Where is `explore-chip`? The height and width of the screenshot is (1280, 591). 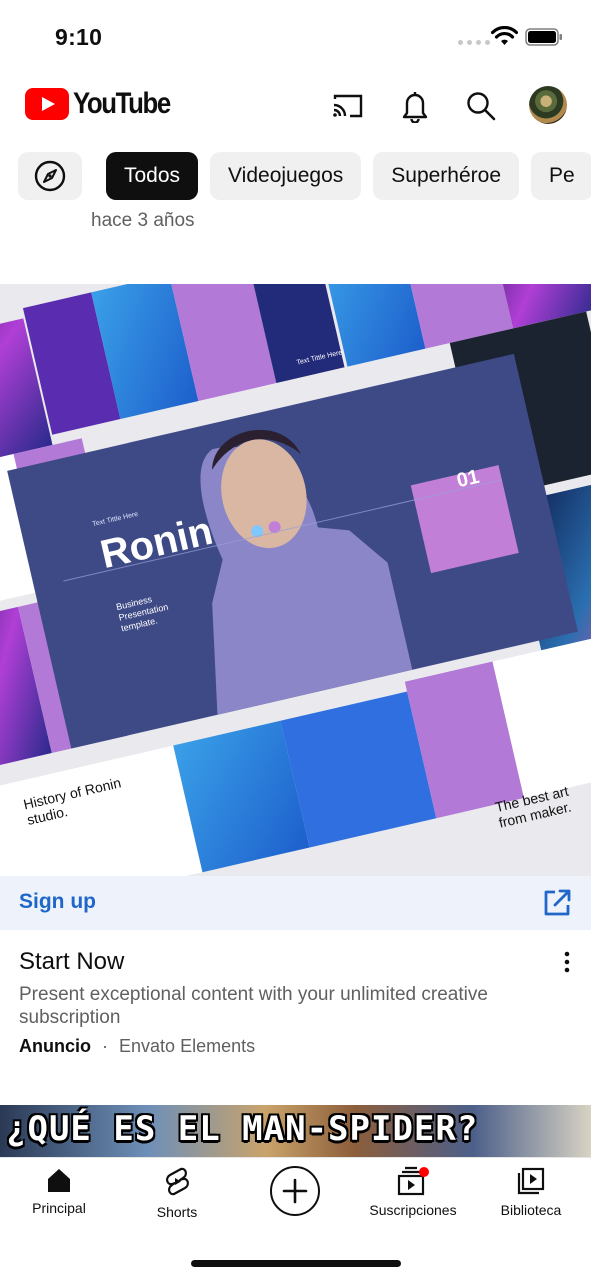 explore-chip is located at coordinates (50, 176).